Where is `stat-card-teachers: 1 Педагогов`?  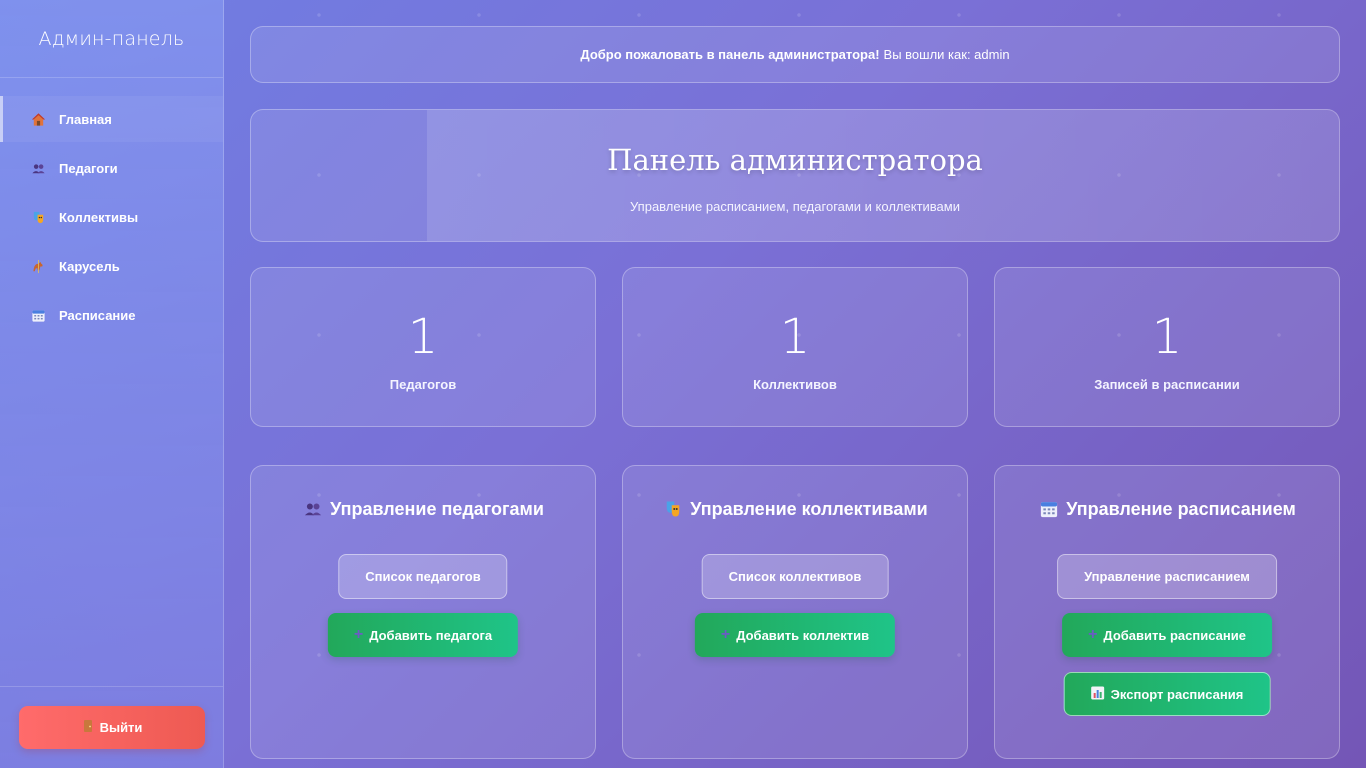
stat-card-teachers: 1 Педагогов is located at coordinates (423, 347).